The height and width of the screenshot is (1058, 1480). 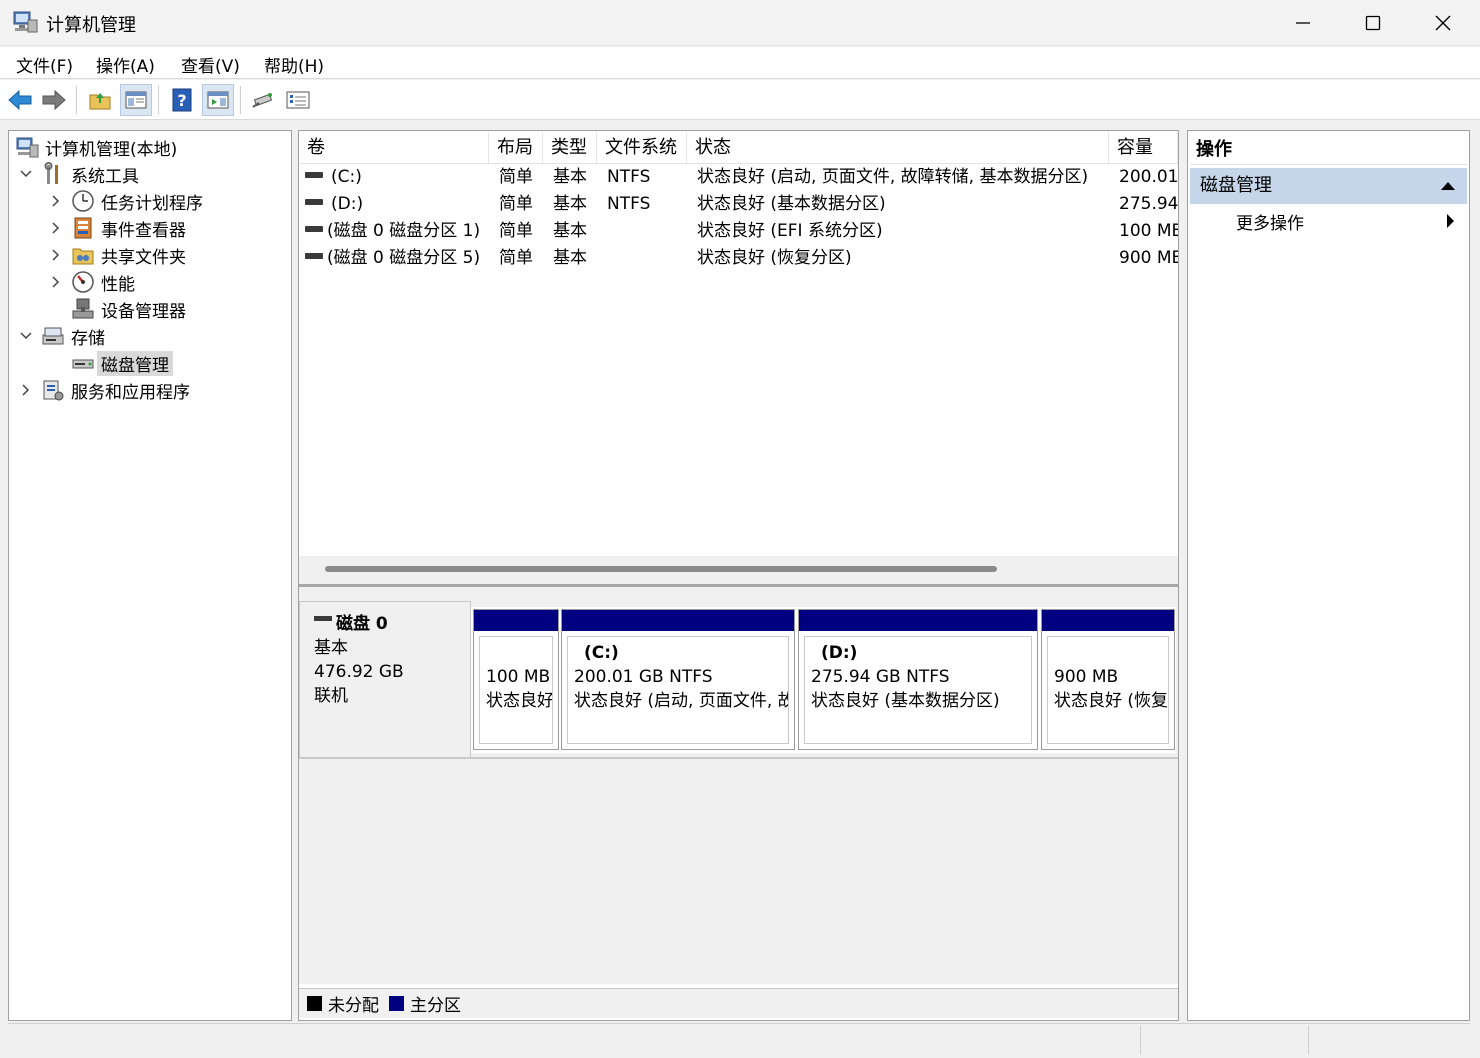 What do you see at coordinates (83, 363) in the screenshot?
I see `disk-management-icon` at bounding box center [83, 363].